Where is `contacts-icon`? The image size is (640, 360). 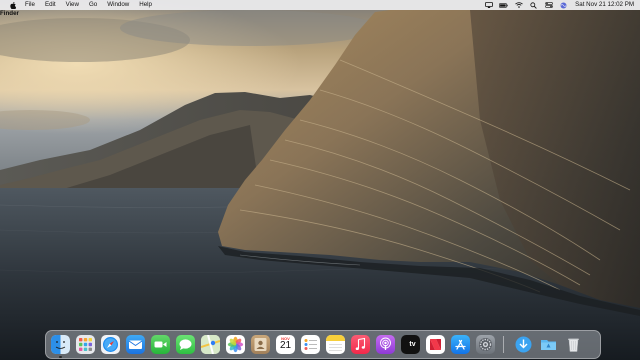
contacts-icon is located at coordinates (260, 344).